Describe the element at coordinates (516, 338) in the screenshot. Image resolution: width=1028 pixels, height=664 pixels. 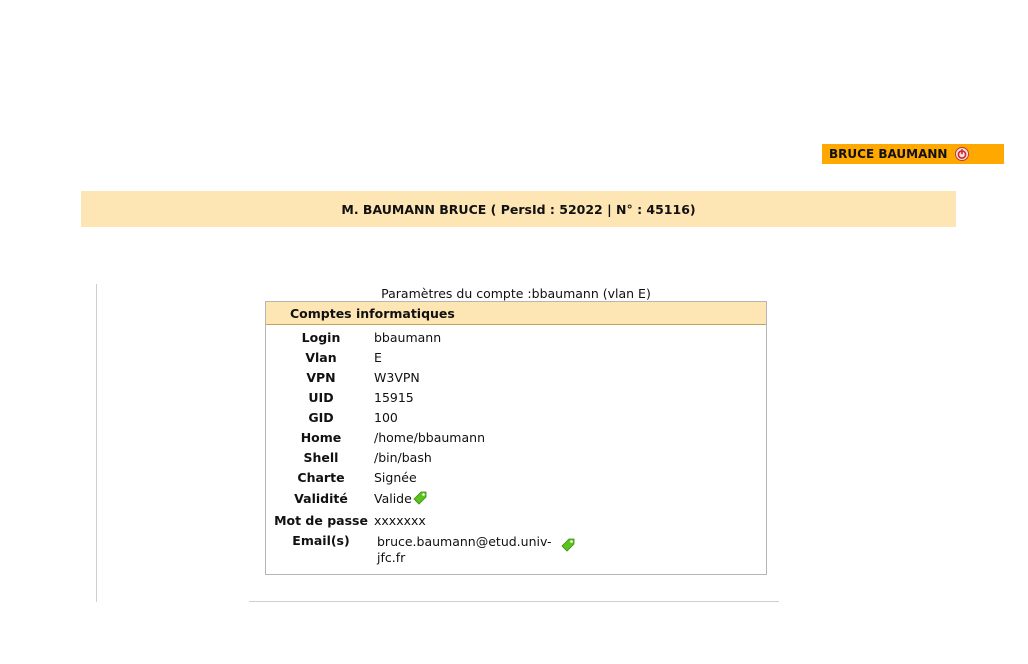
I see `field-row-login: Login bbaumann` at that location.